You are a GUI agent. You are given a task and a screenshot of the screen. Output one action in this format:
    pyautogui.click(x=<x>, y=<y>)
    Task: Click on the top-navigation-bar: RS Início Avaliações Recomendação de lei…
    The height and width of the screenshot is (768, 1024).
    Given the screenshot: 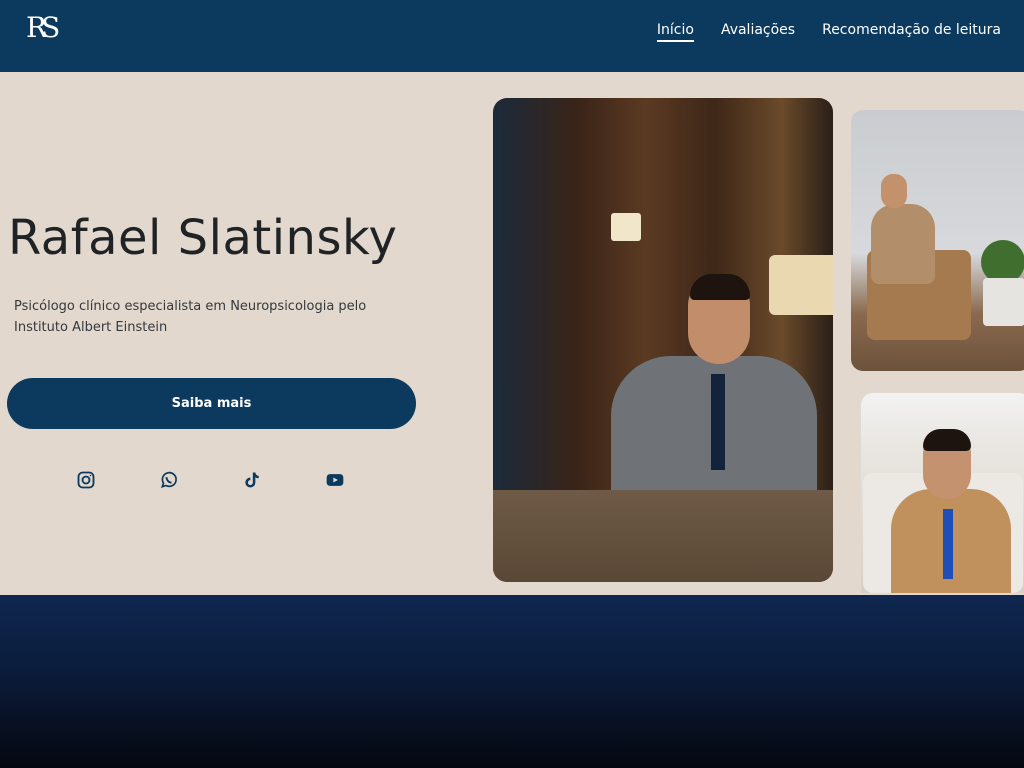 What is the action you would take?
    pyautogui.click(x=512, y=36)
    